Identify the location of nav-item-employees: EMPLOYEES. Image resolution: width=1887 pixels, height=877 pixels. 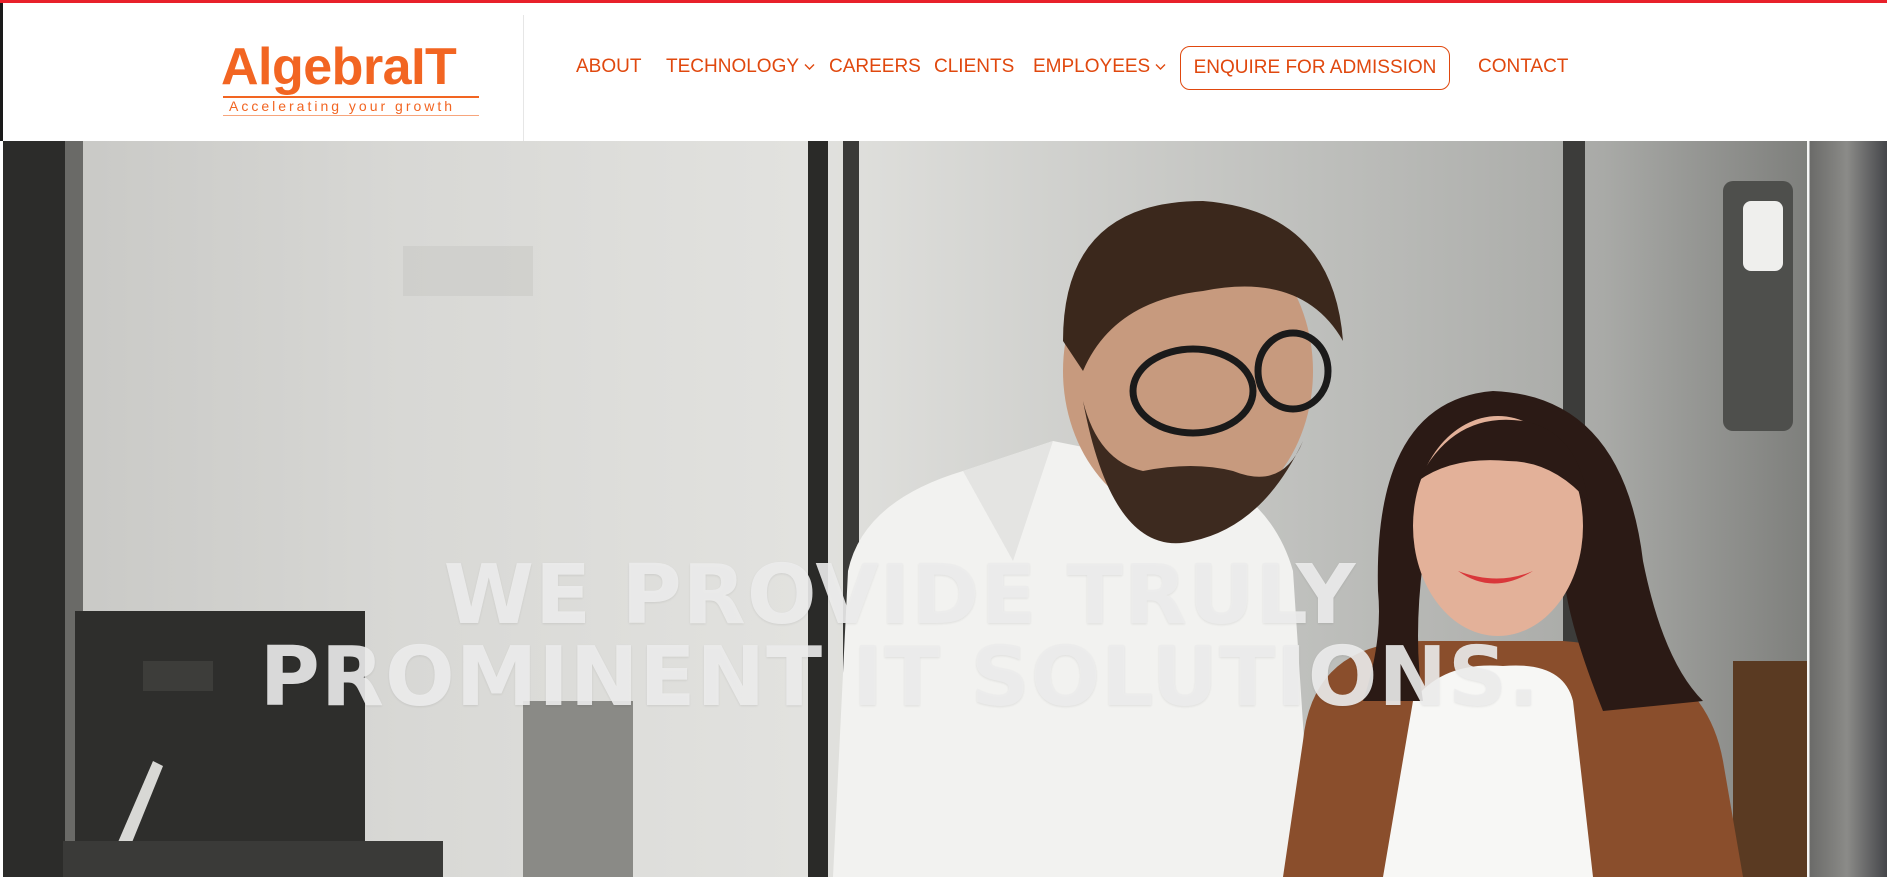
(1099, 67).